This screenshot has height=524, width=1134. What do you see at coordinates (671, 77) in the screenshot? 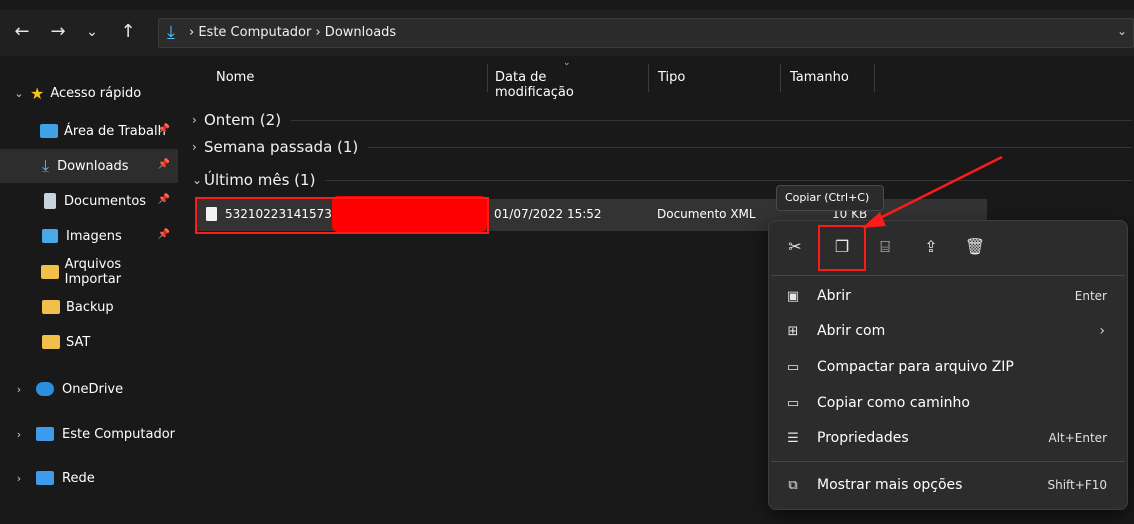
I see `column-header-type: Tipo` at bounding box center [671, 77].